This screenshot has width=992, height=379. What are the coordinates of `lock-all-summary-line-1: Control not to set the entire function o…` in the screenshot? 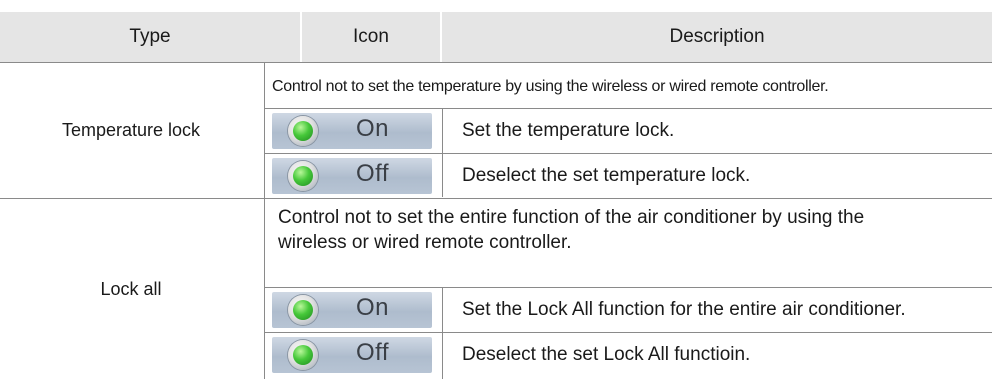 It's located at (571, 217).